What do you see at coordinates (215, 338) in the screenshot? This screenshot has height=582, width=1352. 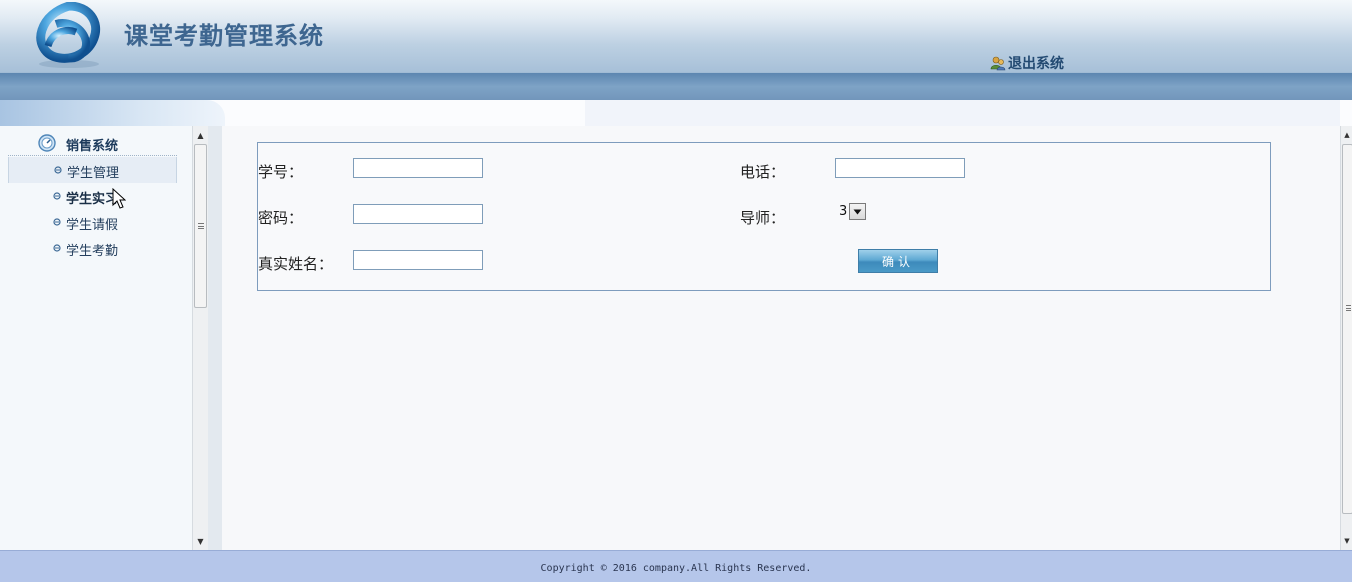 I see `sidebar-gutter` at bounding box center [215, 338].